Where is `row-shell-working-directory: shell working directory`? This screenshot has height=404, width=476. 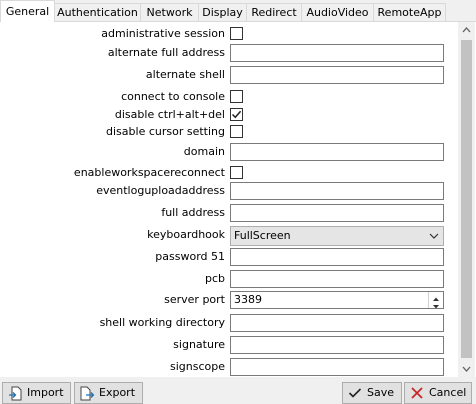
row-shell-working-directory: shell working directory is located at coordinates (228, 322).